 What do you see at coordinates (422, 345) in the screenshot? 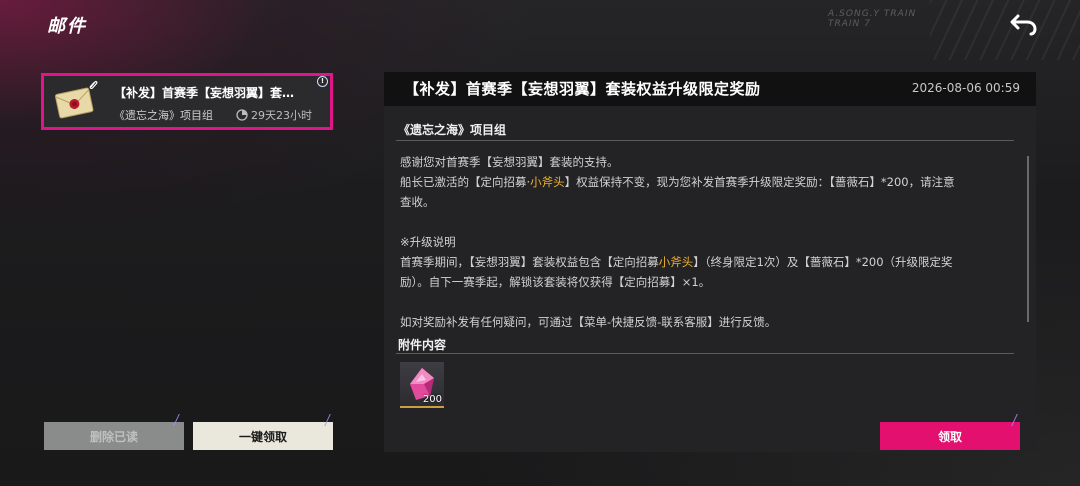
I see `attachments-heading: 附件内容` at bounding box center [422, 345].